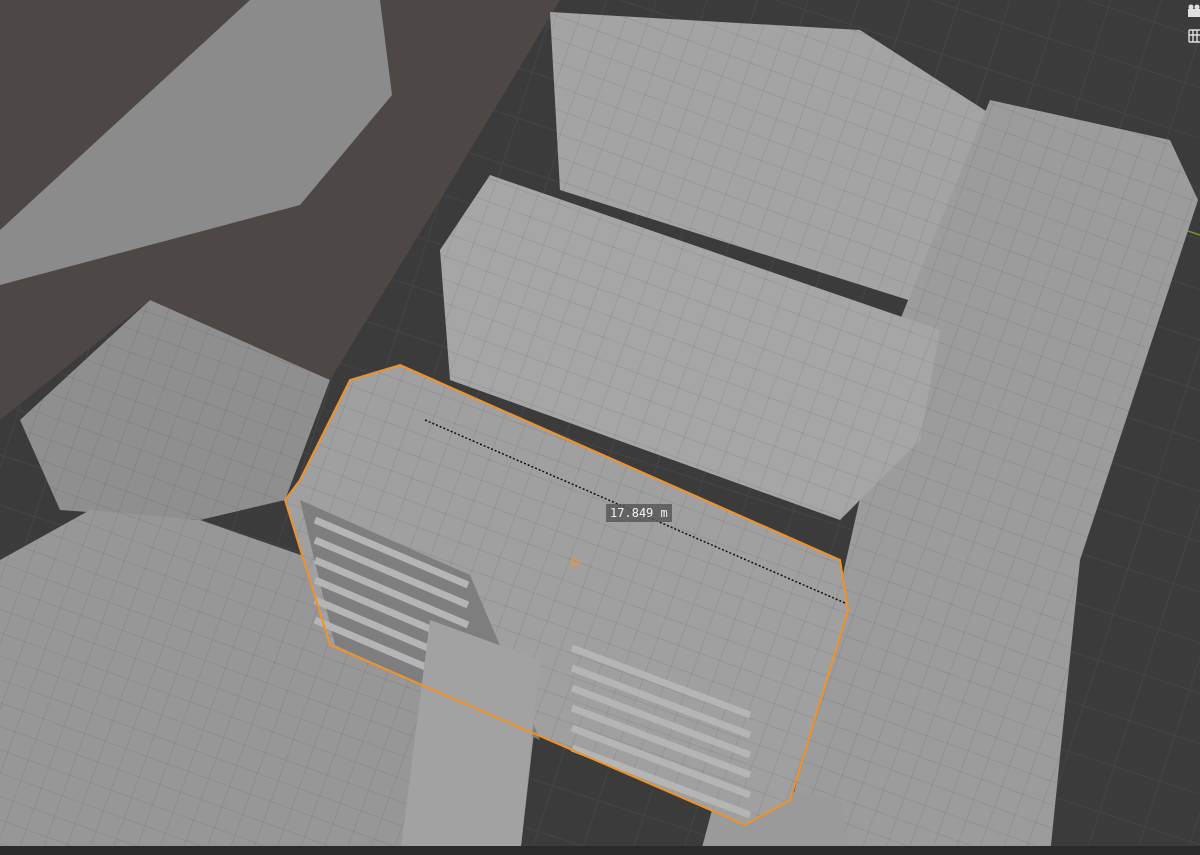 The image size is (1200, 855). Describe the element at coordinates (1193, 12) in the screenshot. I see `camera-icon` at that location.